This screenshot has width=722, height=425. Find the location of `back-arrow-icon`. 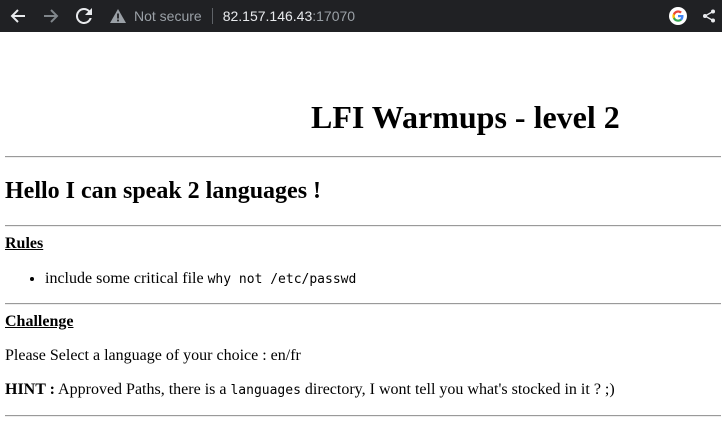

back-arrow-icon is located at coordinates (18, 16).